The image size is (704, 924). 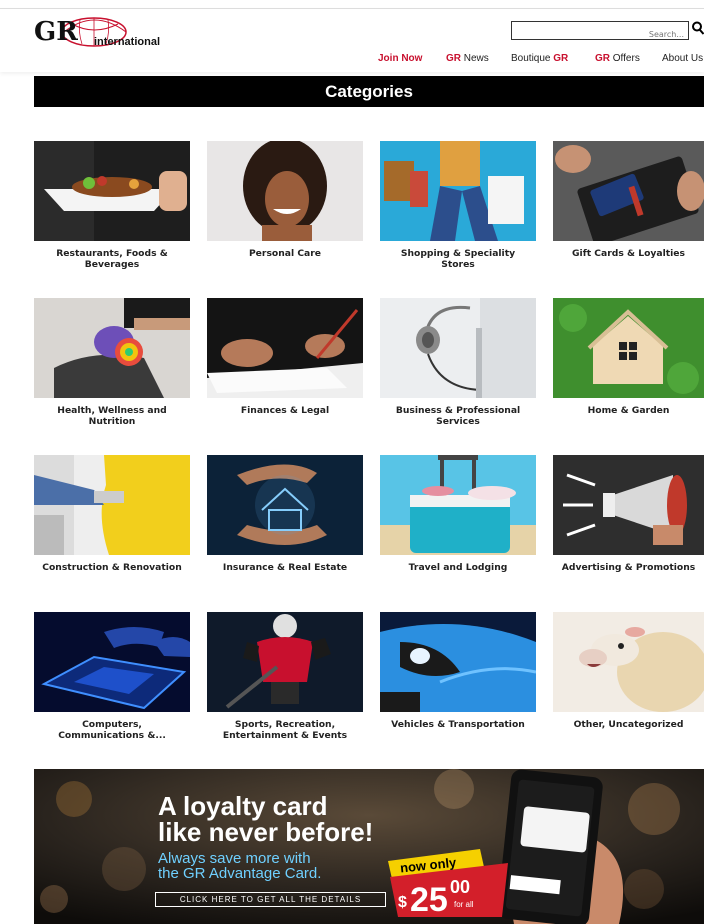 What do you see at coordinates (532, 58) in the screenshot?
I see `nav-label: Boutique` at bounding box center [532, 58].